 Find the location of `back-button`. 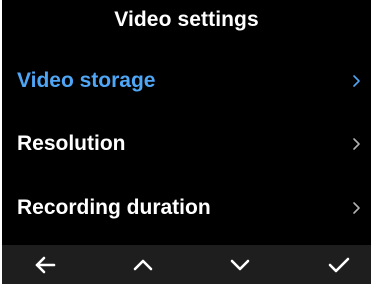

back-button is located at coordinates (45, 264).